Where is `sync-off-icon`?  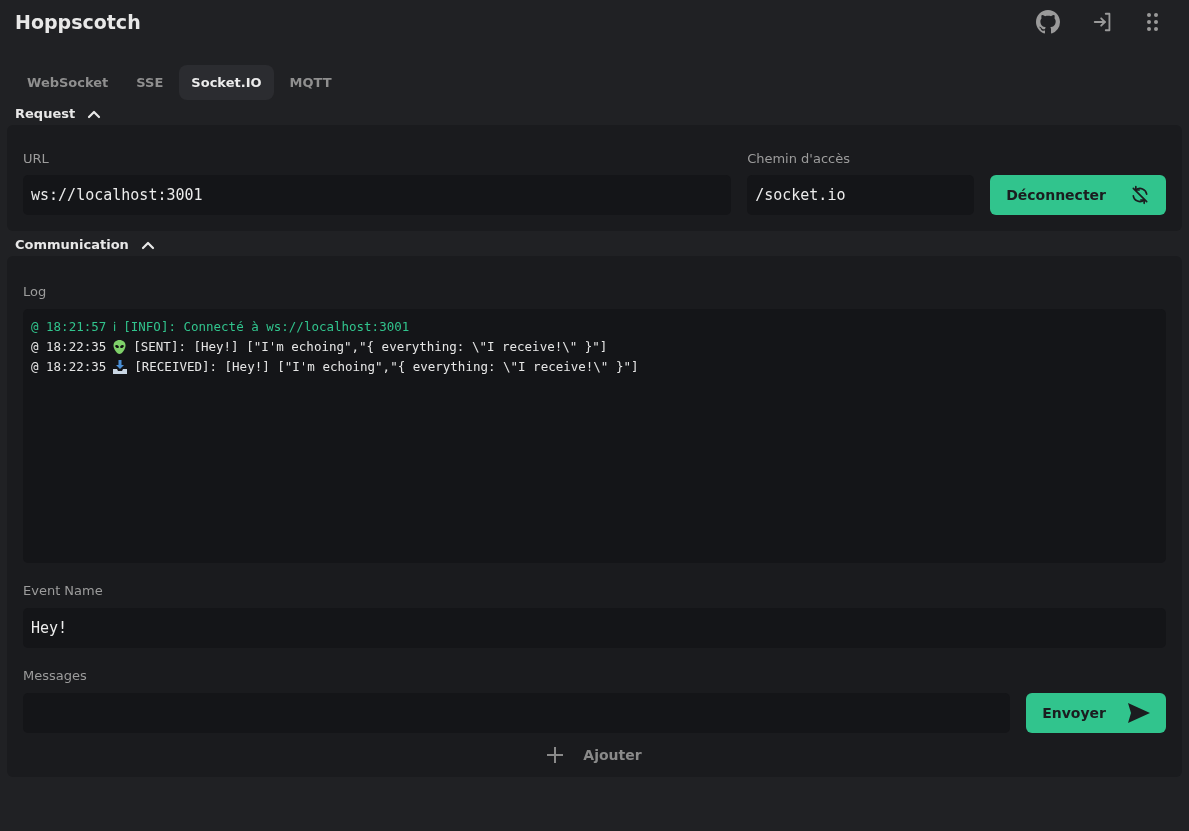
sync-off-icon is located at coordinates (1140, 195).